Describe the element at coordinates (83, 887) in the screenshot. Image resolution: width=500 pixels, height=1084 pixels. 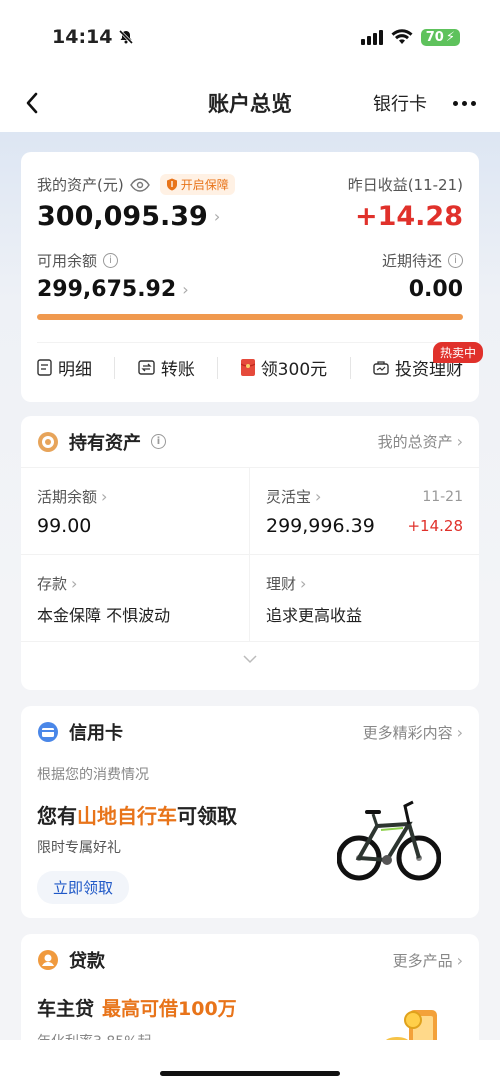
I see `claim-now-button: 立即领取` at that location.